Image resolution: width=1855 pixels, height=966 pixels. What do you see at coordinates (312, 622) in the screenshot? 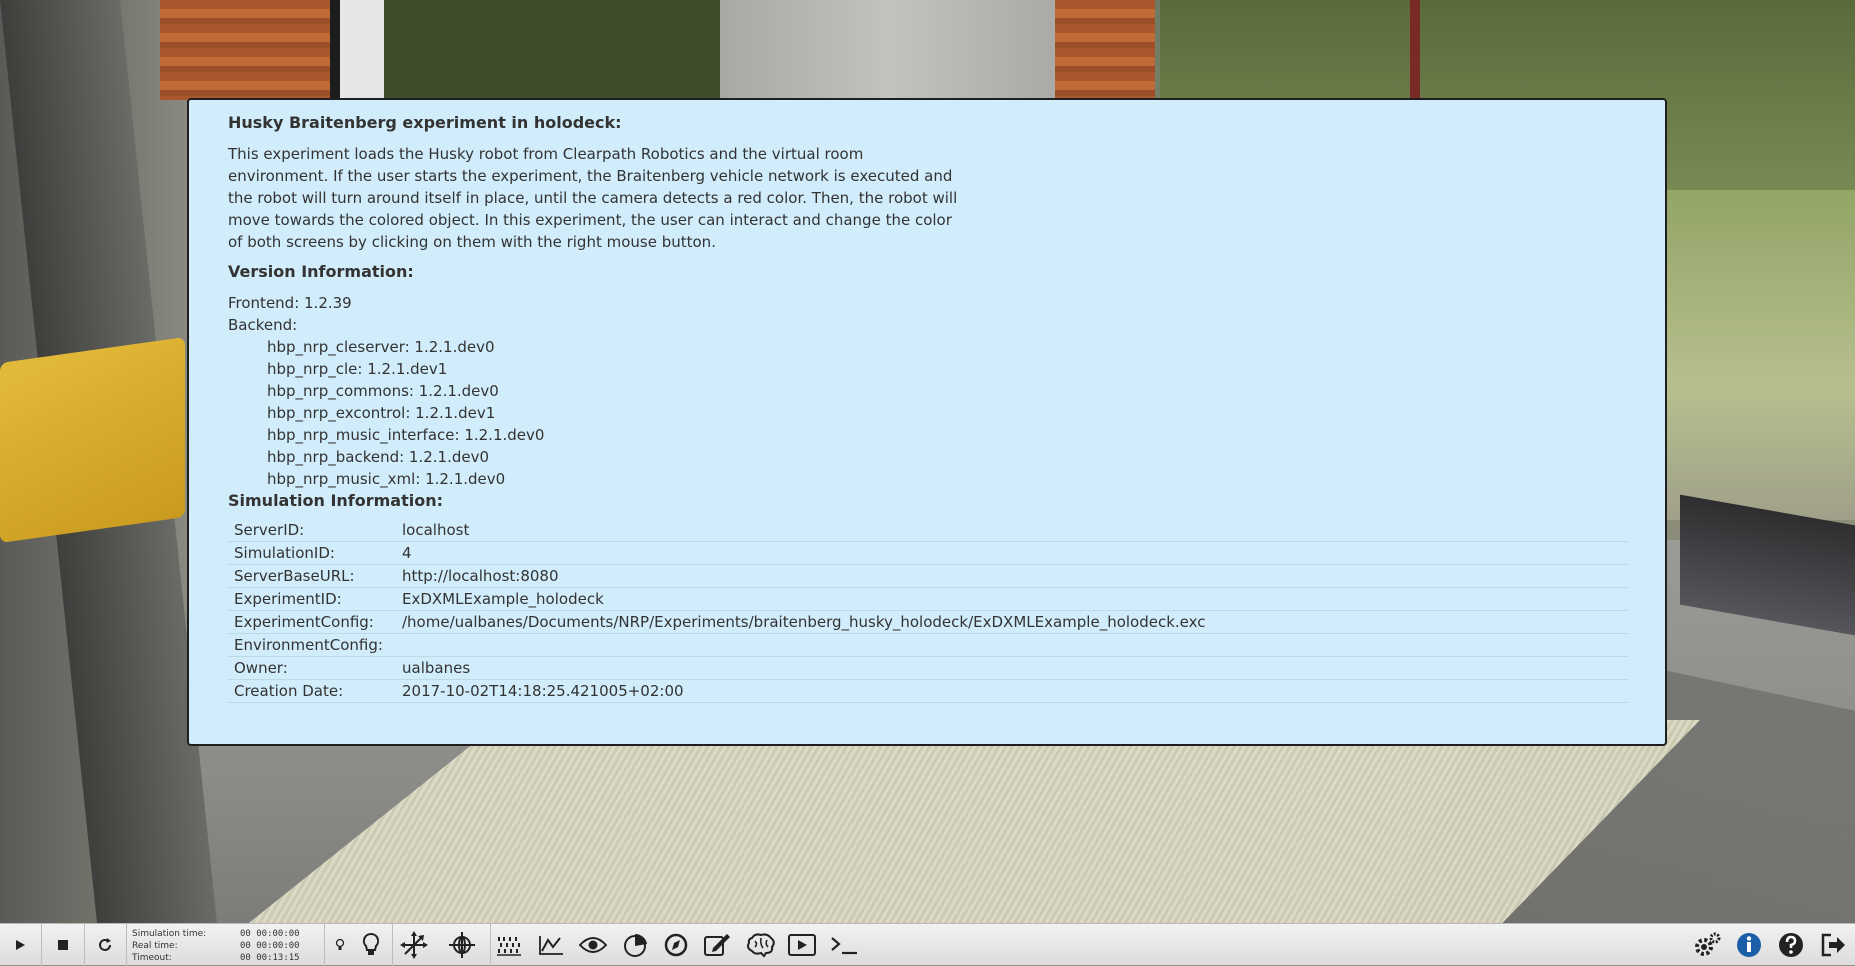
I see `info-key: ExperimentConfig:` at bounding box center [312, 622].